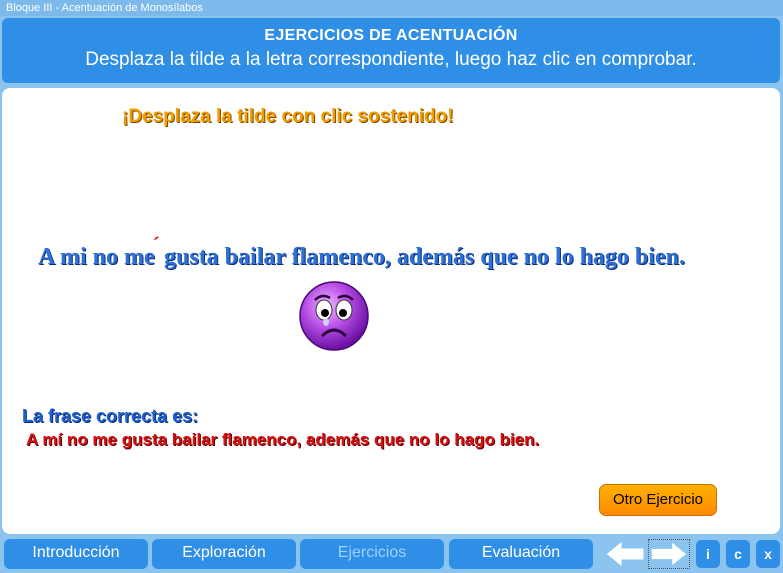 The image size is (783, 573). I want to click on draggable-tilde: ´, so click(156, 245).